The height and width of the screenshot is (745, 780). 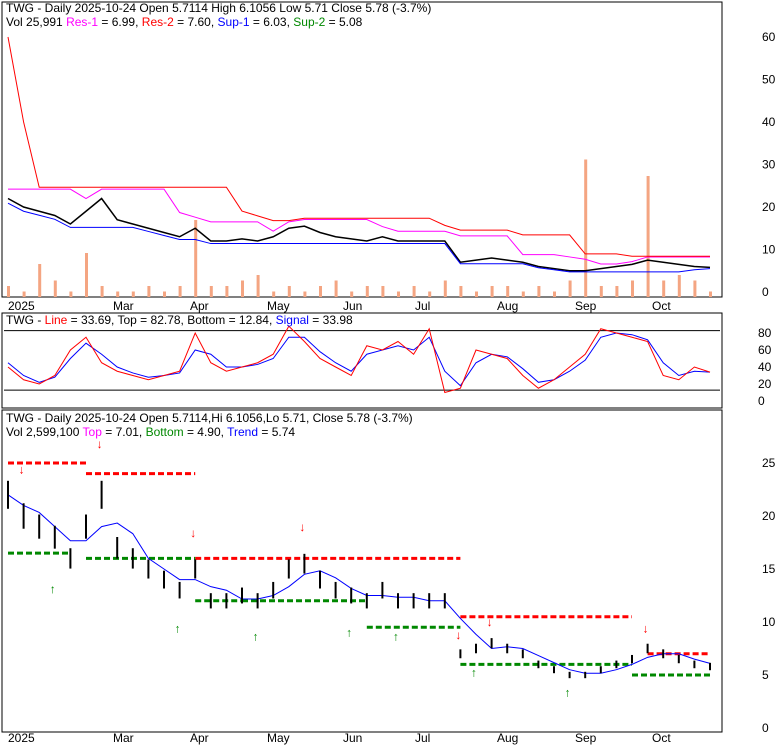 I want to click on overview-y-tick: 50, so click(x=769, y=80).